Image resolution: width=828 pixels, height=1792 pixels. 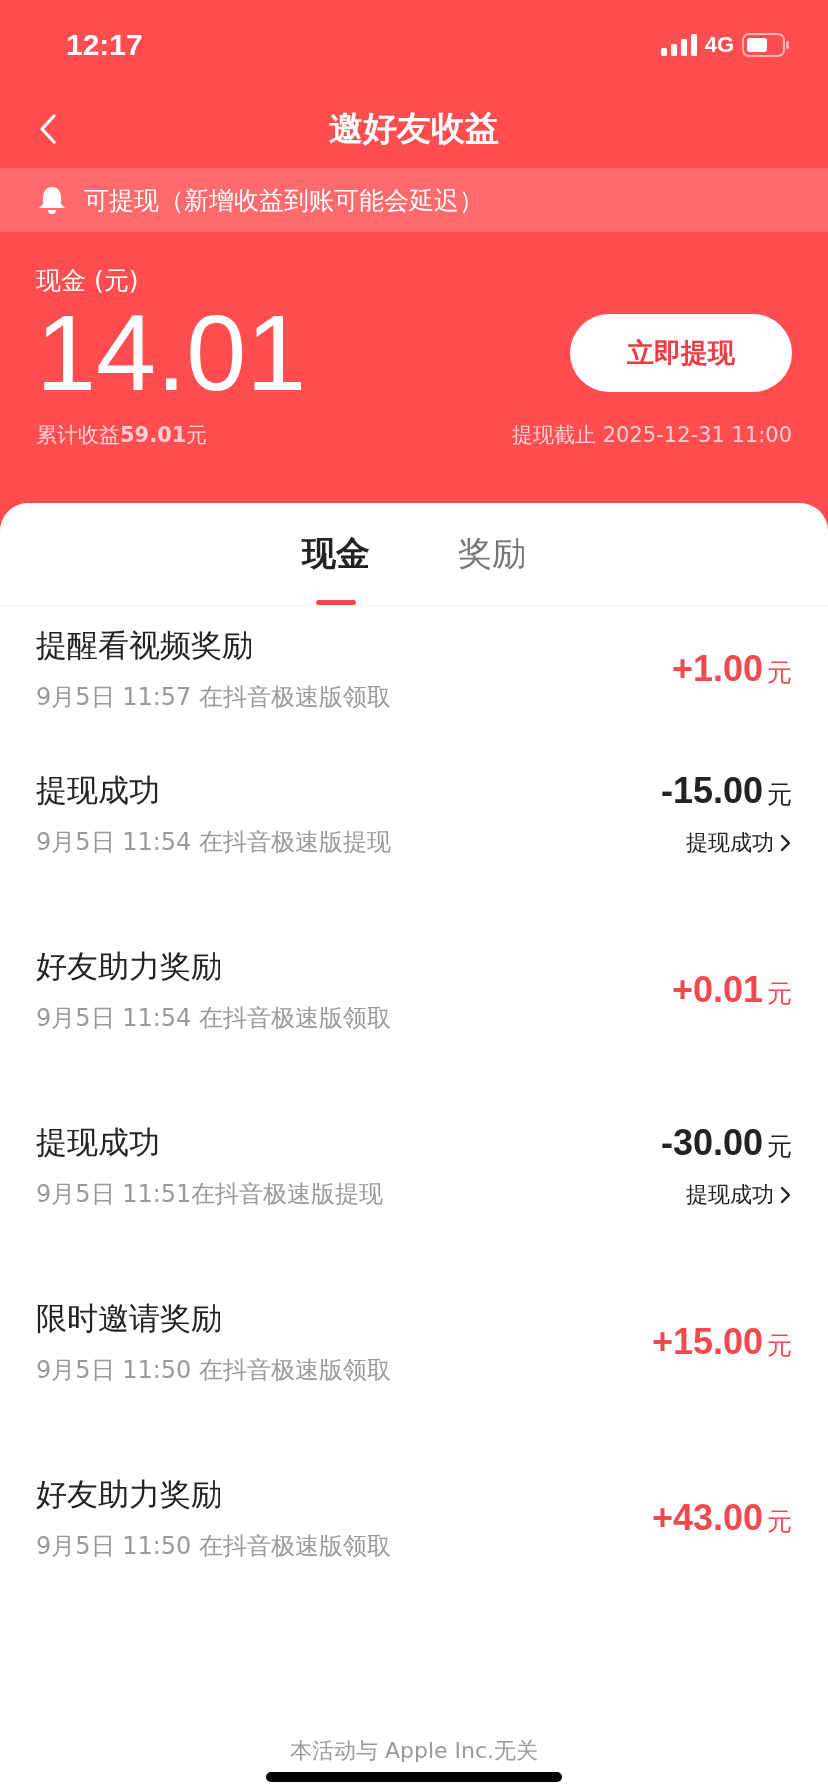 What do you see at coordinates (678, 45) in the screenshot?
I see `signal-icon` at bounding box center [678, 45].